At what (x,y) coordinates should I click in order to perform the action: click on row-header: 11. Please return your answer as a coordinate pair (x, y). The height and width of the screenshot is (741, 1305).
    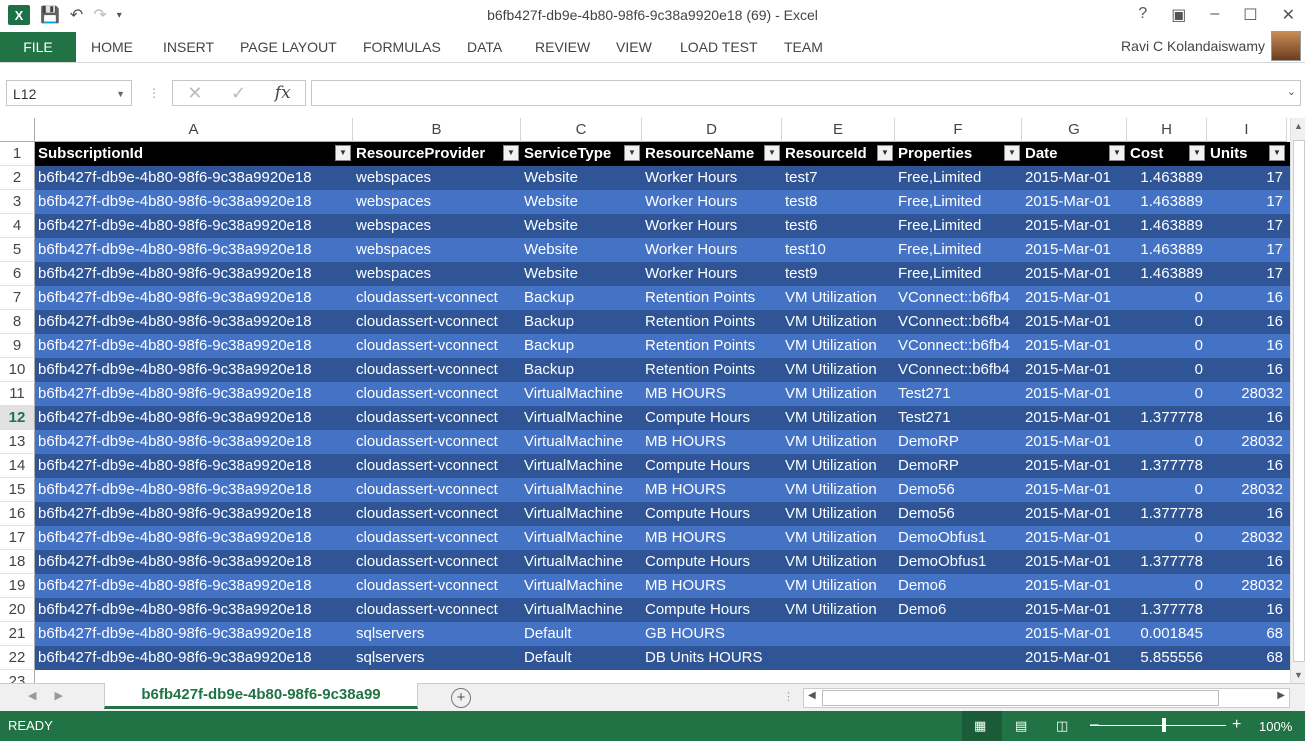
    Looking at the image, I should click on (17, 394).